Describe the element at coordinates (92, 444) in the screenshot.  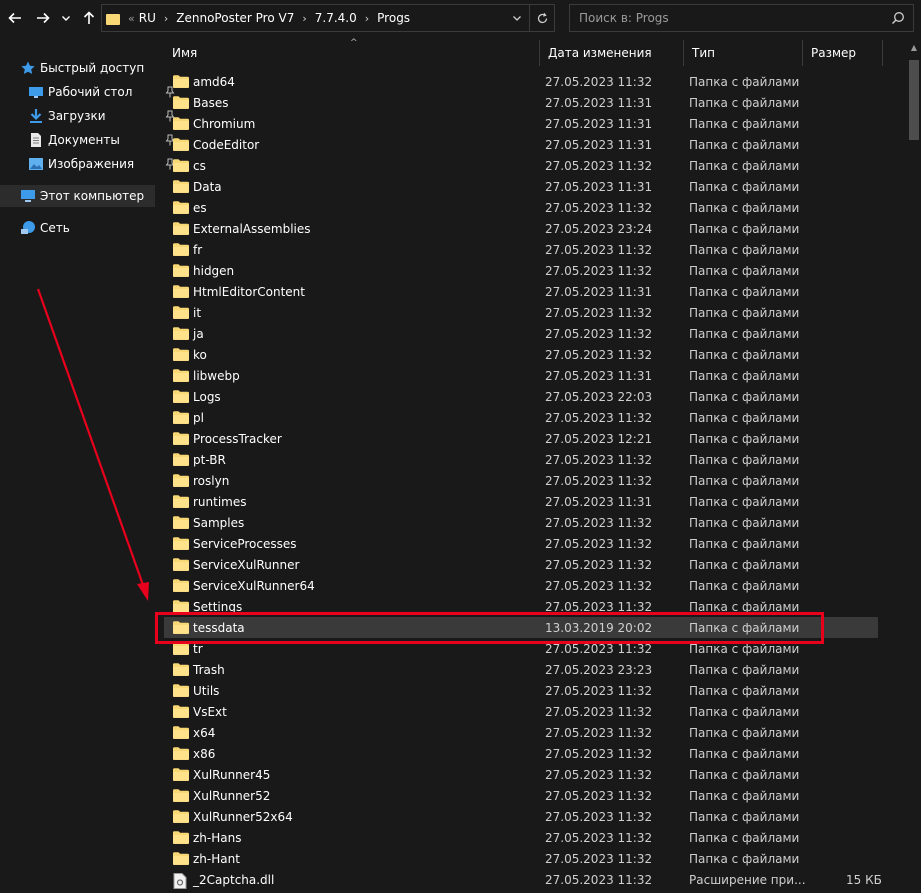
I see `annotation-arrow` at that location.